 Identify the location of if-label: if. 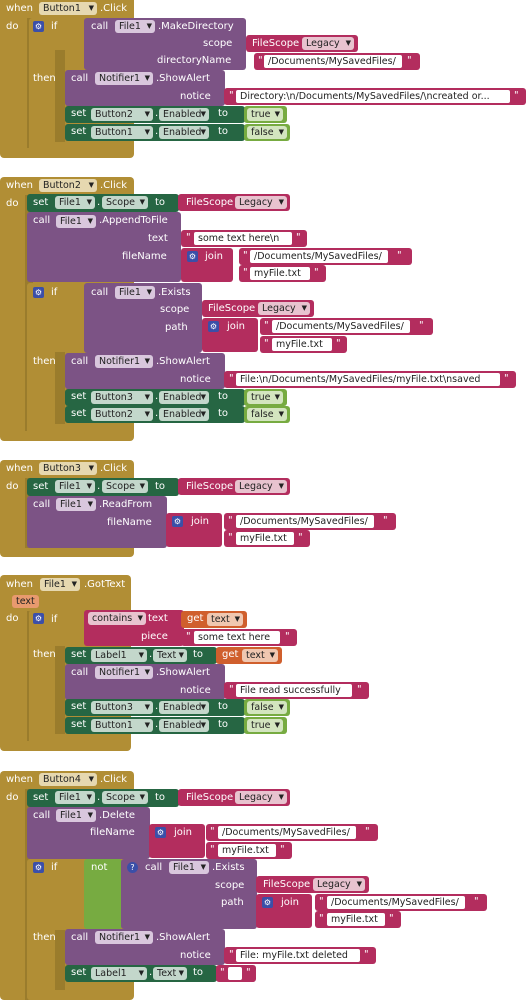
(54, 619).